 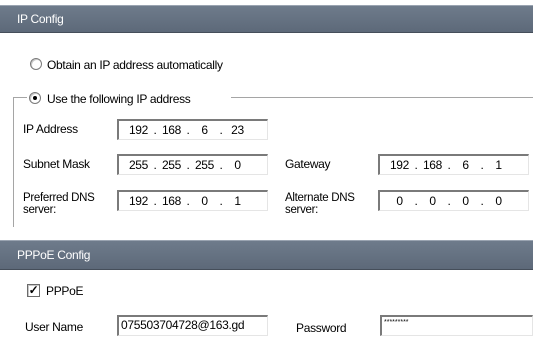 What do you see at coordinates (237, 165) in the screenshot?
I see `subnet-octet-4: 0` at bounding box center [237, 165].